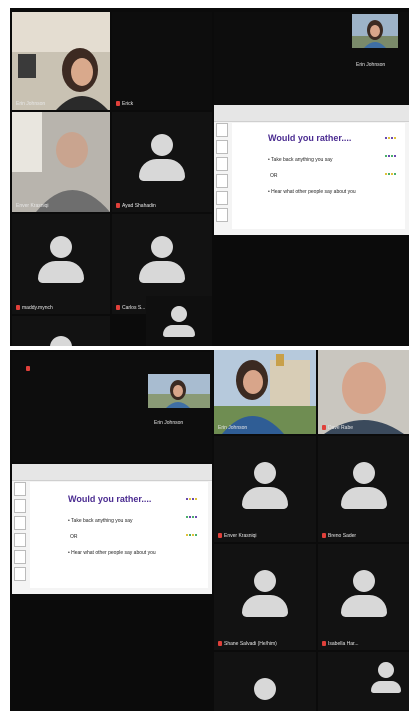 The width and height of the screenshot is (409, 711). I want to click on participant-tile: Erick, so click(162, 61).